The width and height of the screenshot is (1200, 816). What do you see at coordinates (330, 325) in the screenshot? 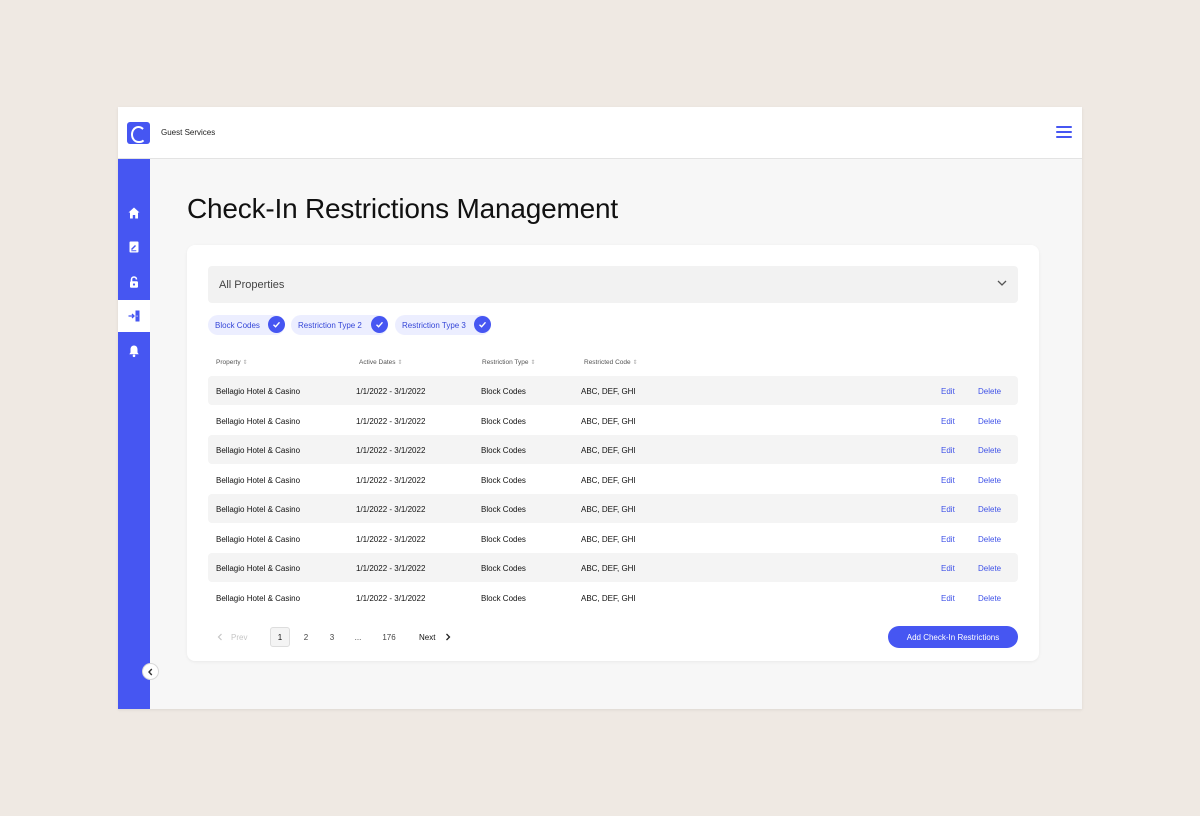
I see `chip-label: Restriction Type 2` at bounding box center [330, 325].